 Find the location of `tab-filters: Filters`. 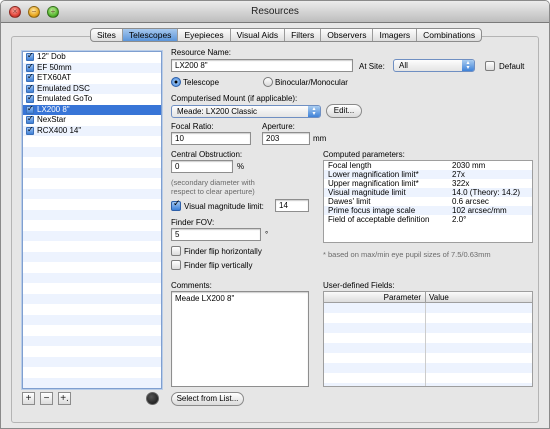

tab-filters: Filters is located at coordinates (303, 35).